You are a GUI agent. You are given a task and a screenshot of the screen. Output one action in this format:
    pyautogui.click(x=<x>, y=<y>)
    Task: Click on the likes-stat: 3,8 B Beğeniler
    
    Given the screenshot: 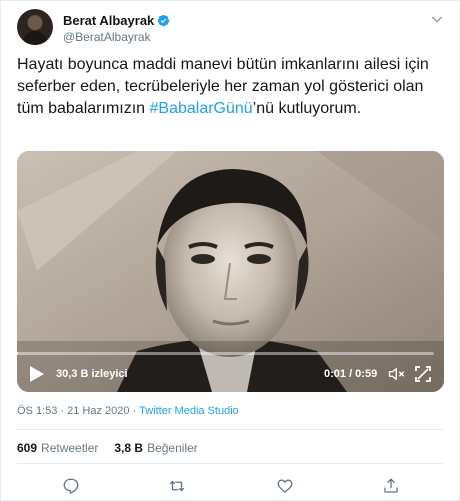 What is the action you would take?
    pyautogui.click(x=155, y=448)
    